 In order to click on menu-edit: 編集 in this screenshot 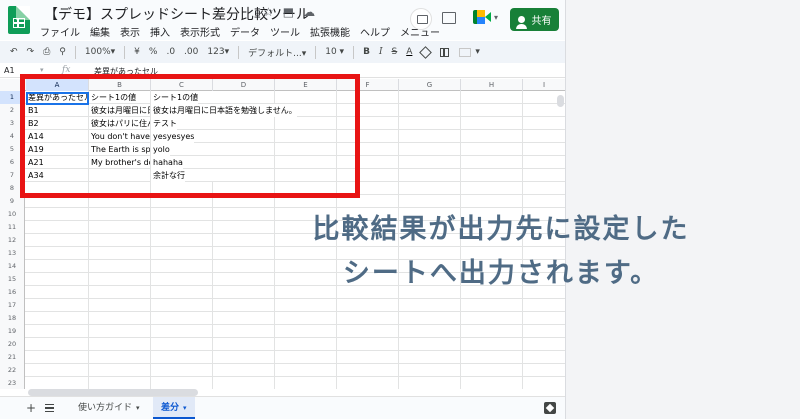, I will do `click(100, 31)`.